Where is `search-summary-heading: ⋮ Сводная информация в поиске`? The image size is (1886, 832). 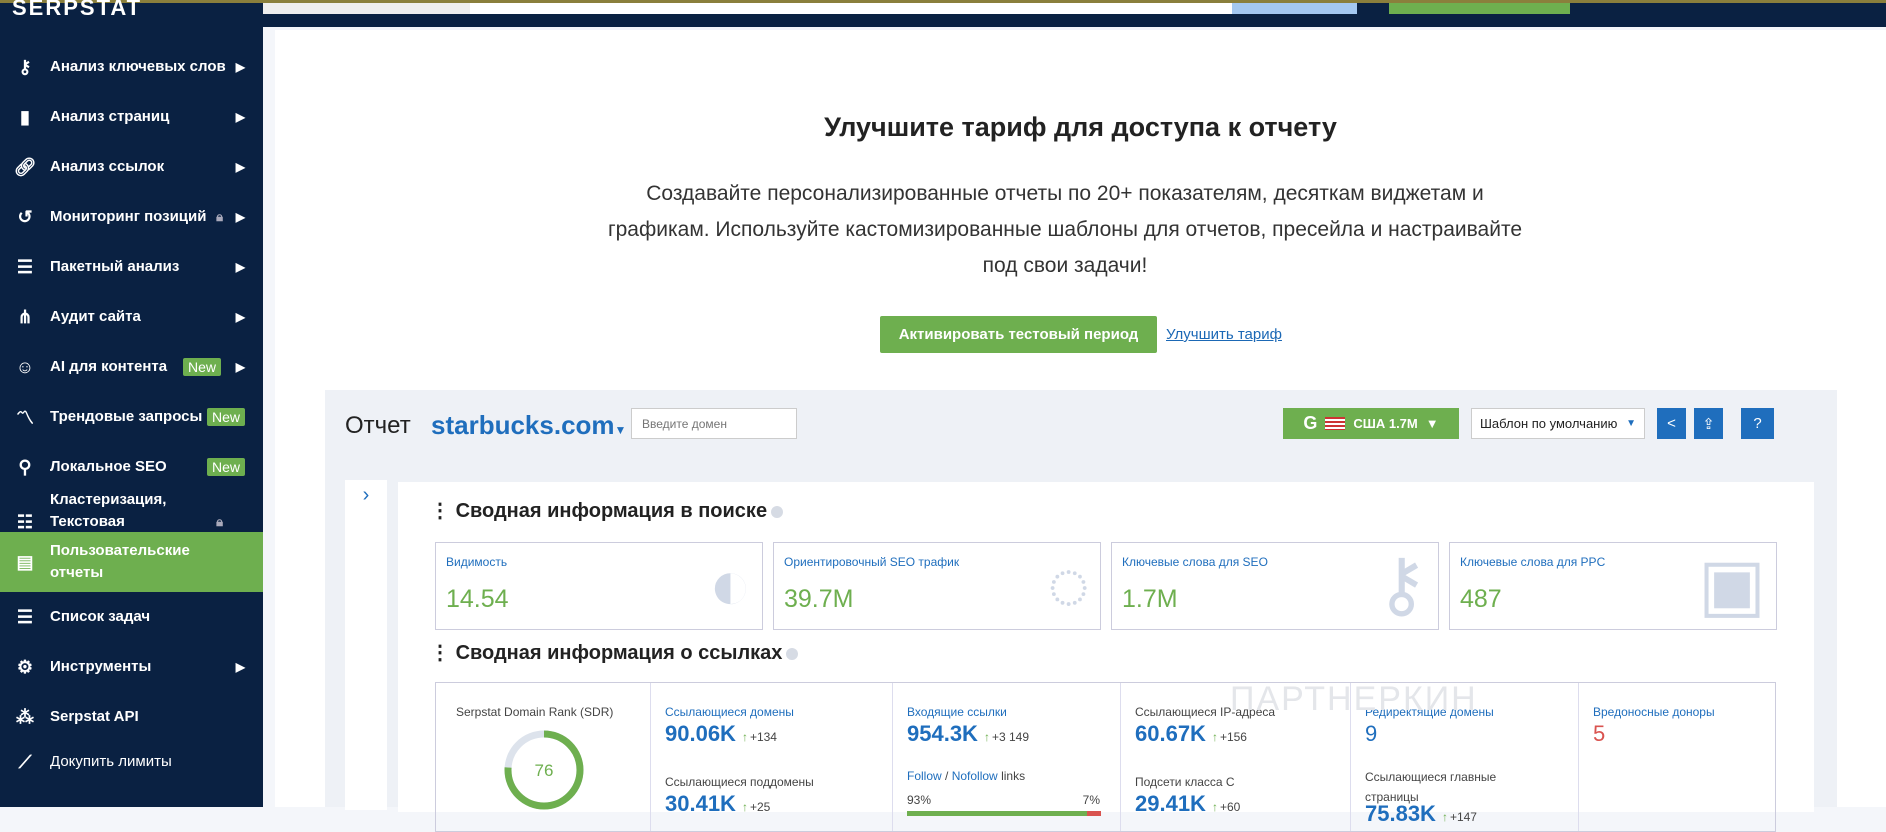
search-summary-heading: ⋮ Сводная информация в поиске is located at coordinates (607, 510).